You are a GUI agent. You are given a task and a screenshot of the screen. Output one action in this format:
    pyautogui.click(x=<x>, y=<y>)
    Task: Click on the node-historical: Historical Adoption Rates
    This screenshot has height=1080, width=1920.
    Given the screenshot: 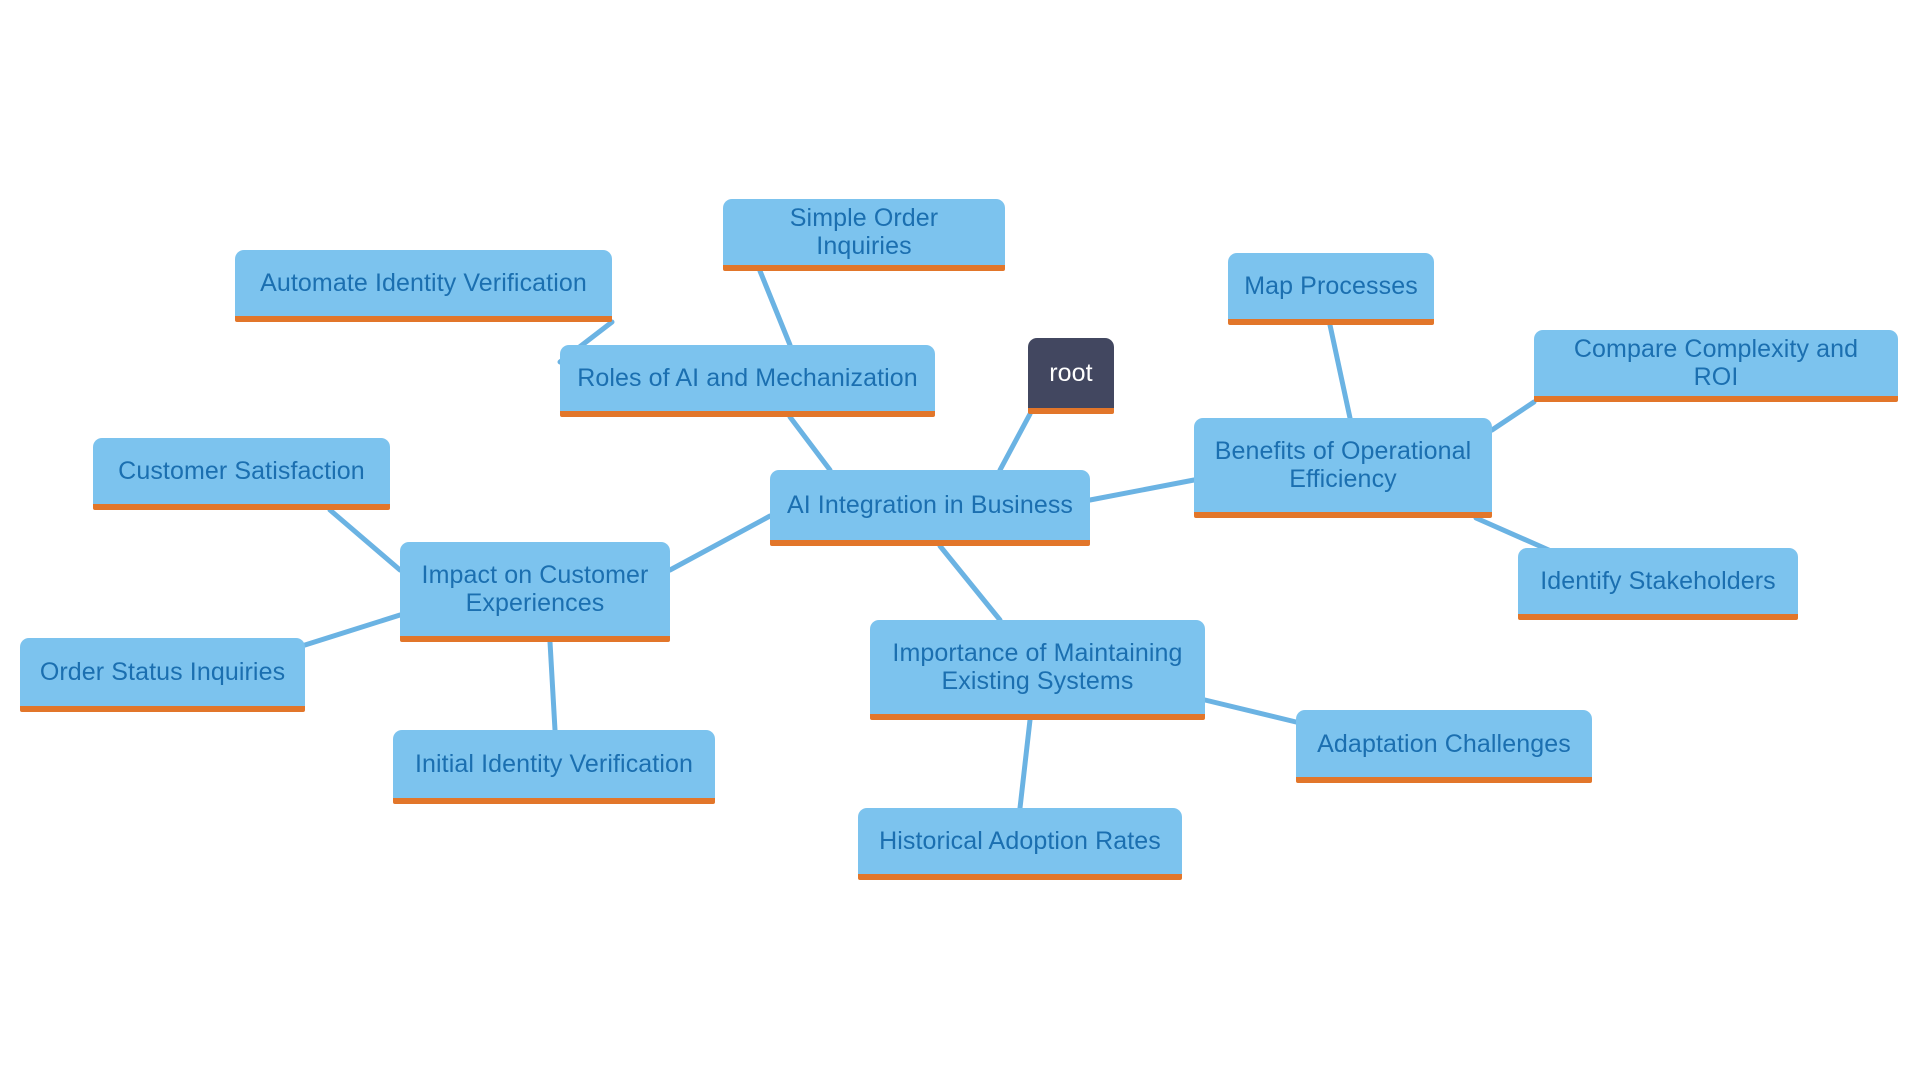 What is the action you would take?
    pyautogui.click(x=1020, y=844)
    